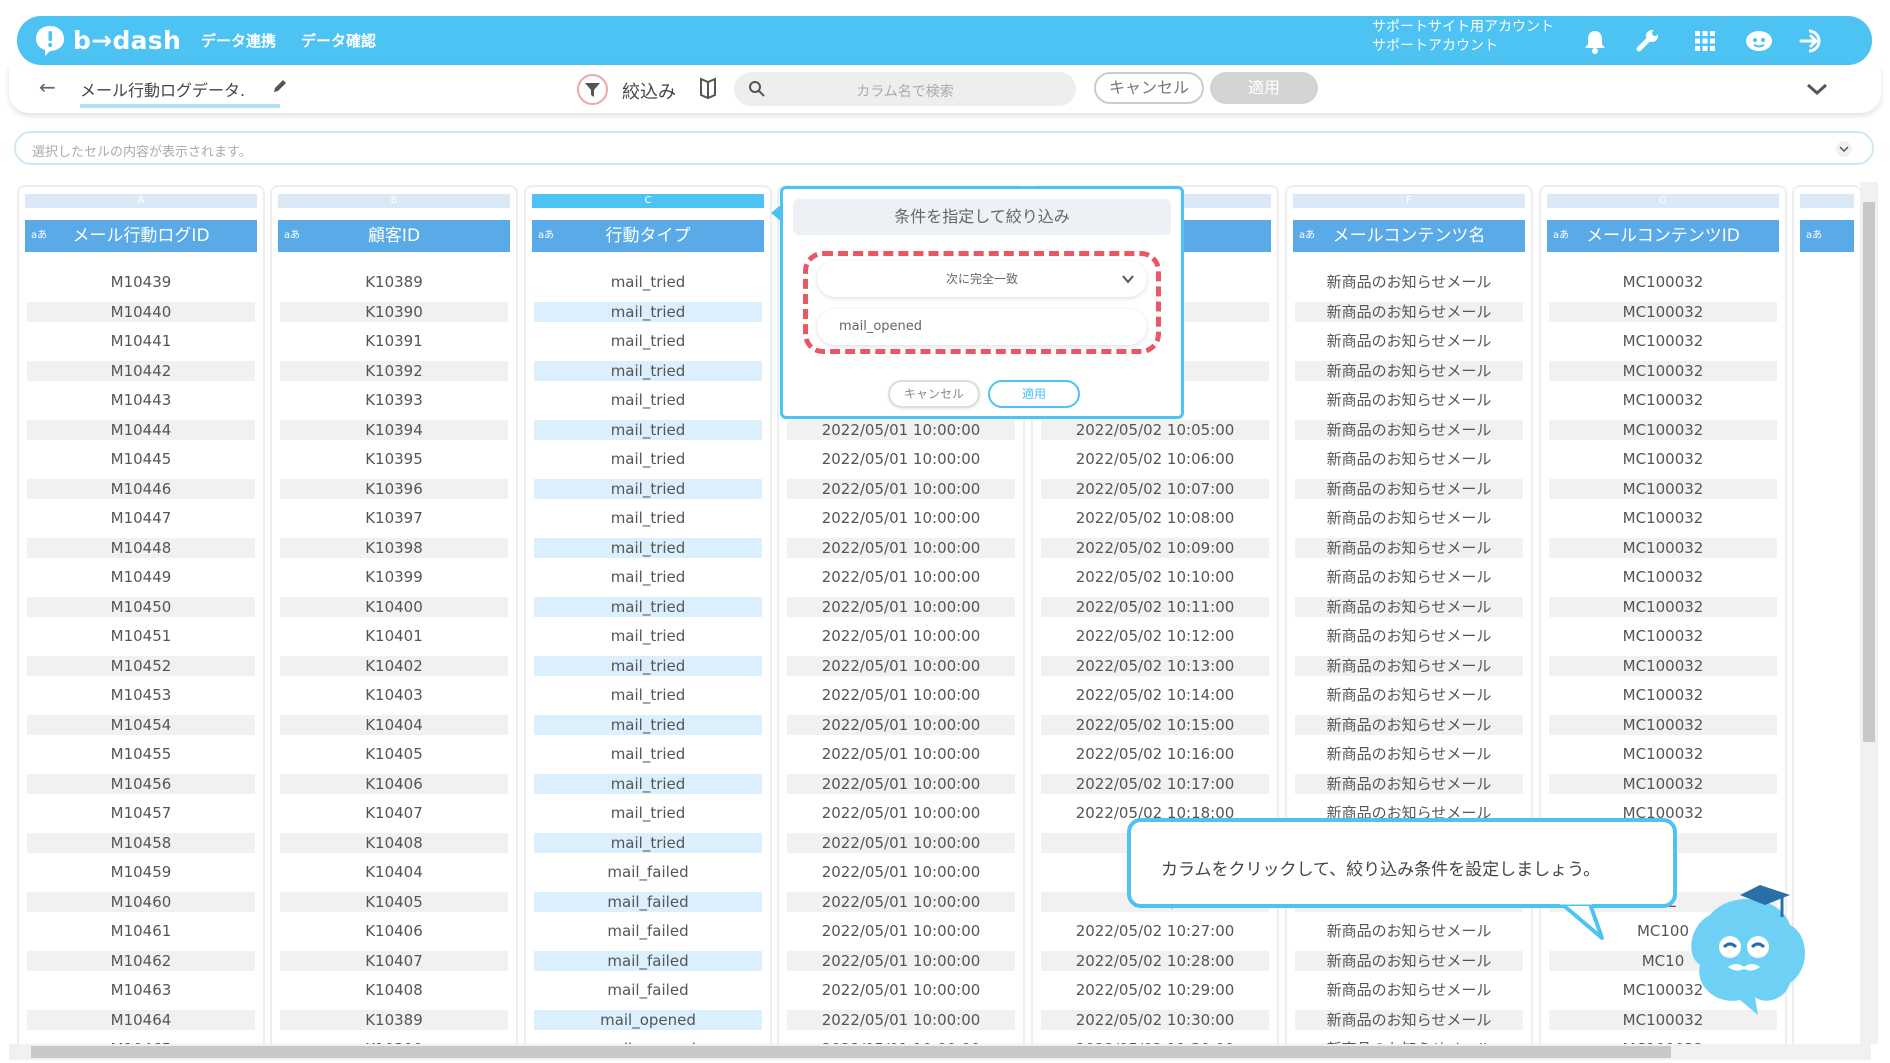 Image resolution: width=1890 pixels, height=1063 pixels. What do you see at coordinates (1663, 201) in the screenshot?
I see `column-letter: G` at bounding box center [1663, 201].